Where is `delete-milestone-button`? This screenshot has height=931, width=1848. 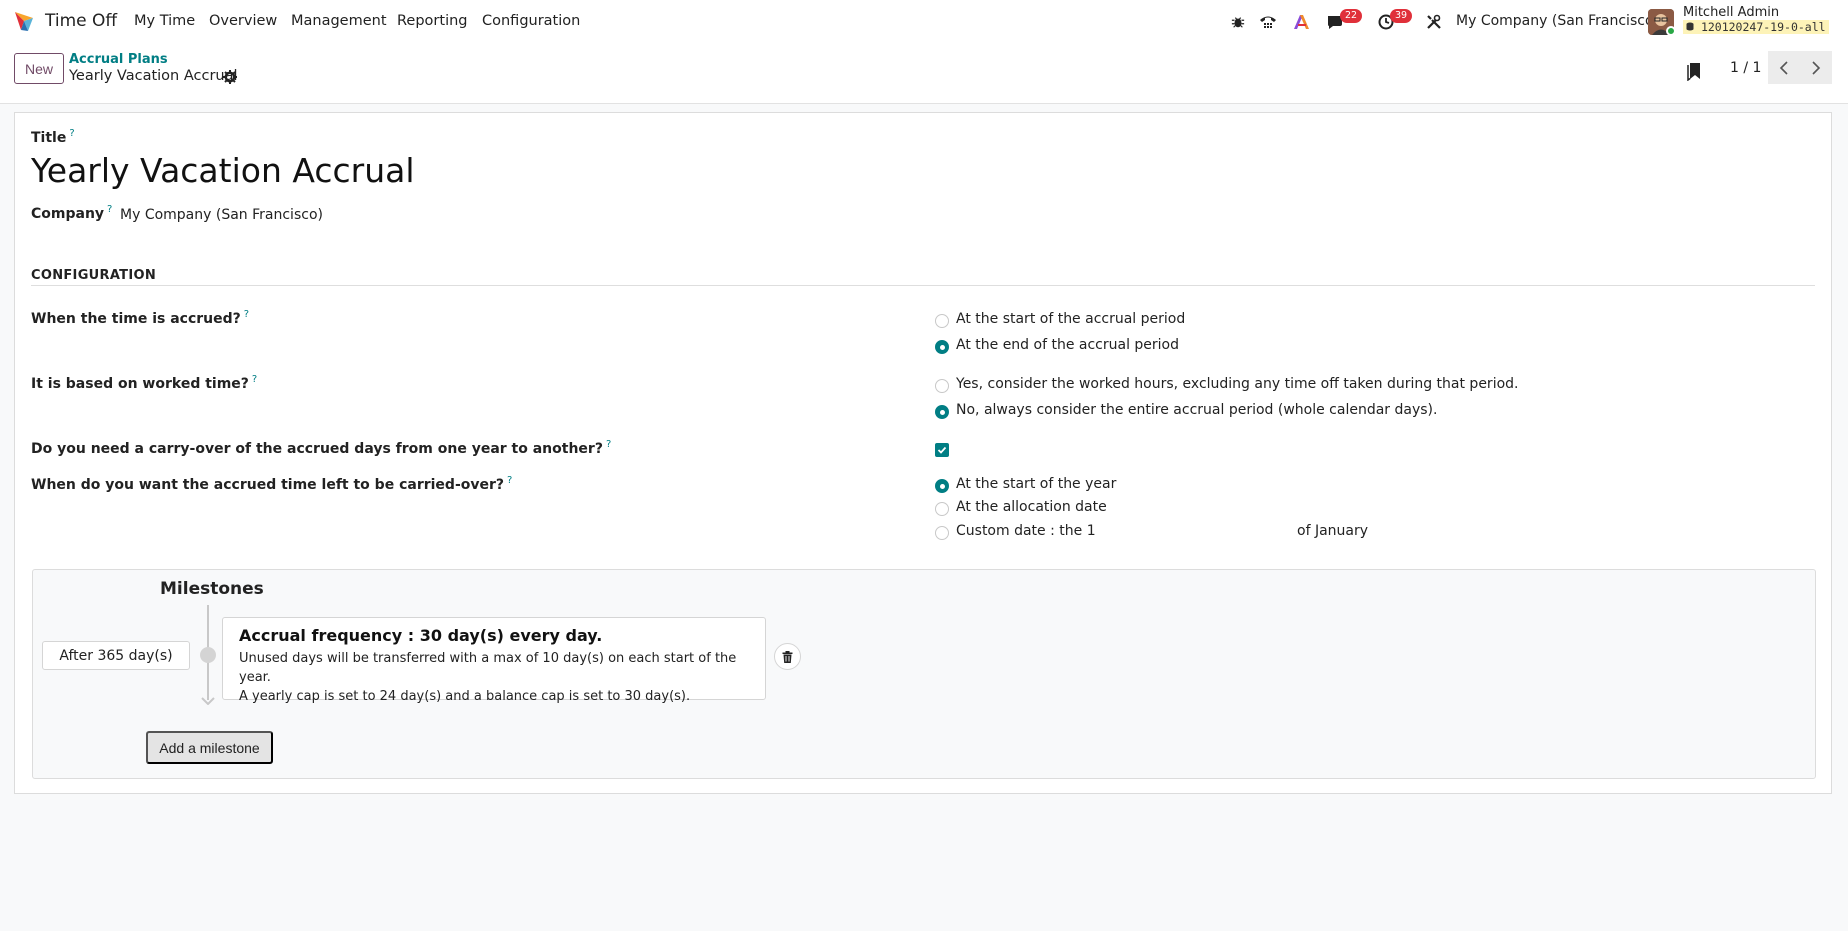 delete-milestone-button is located at coordinates (787, 656).